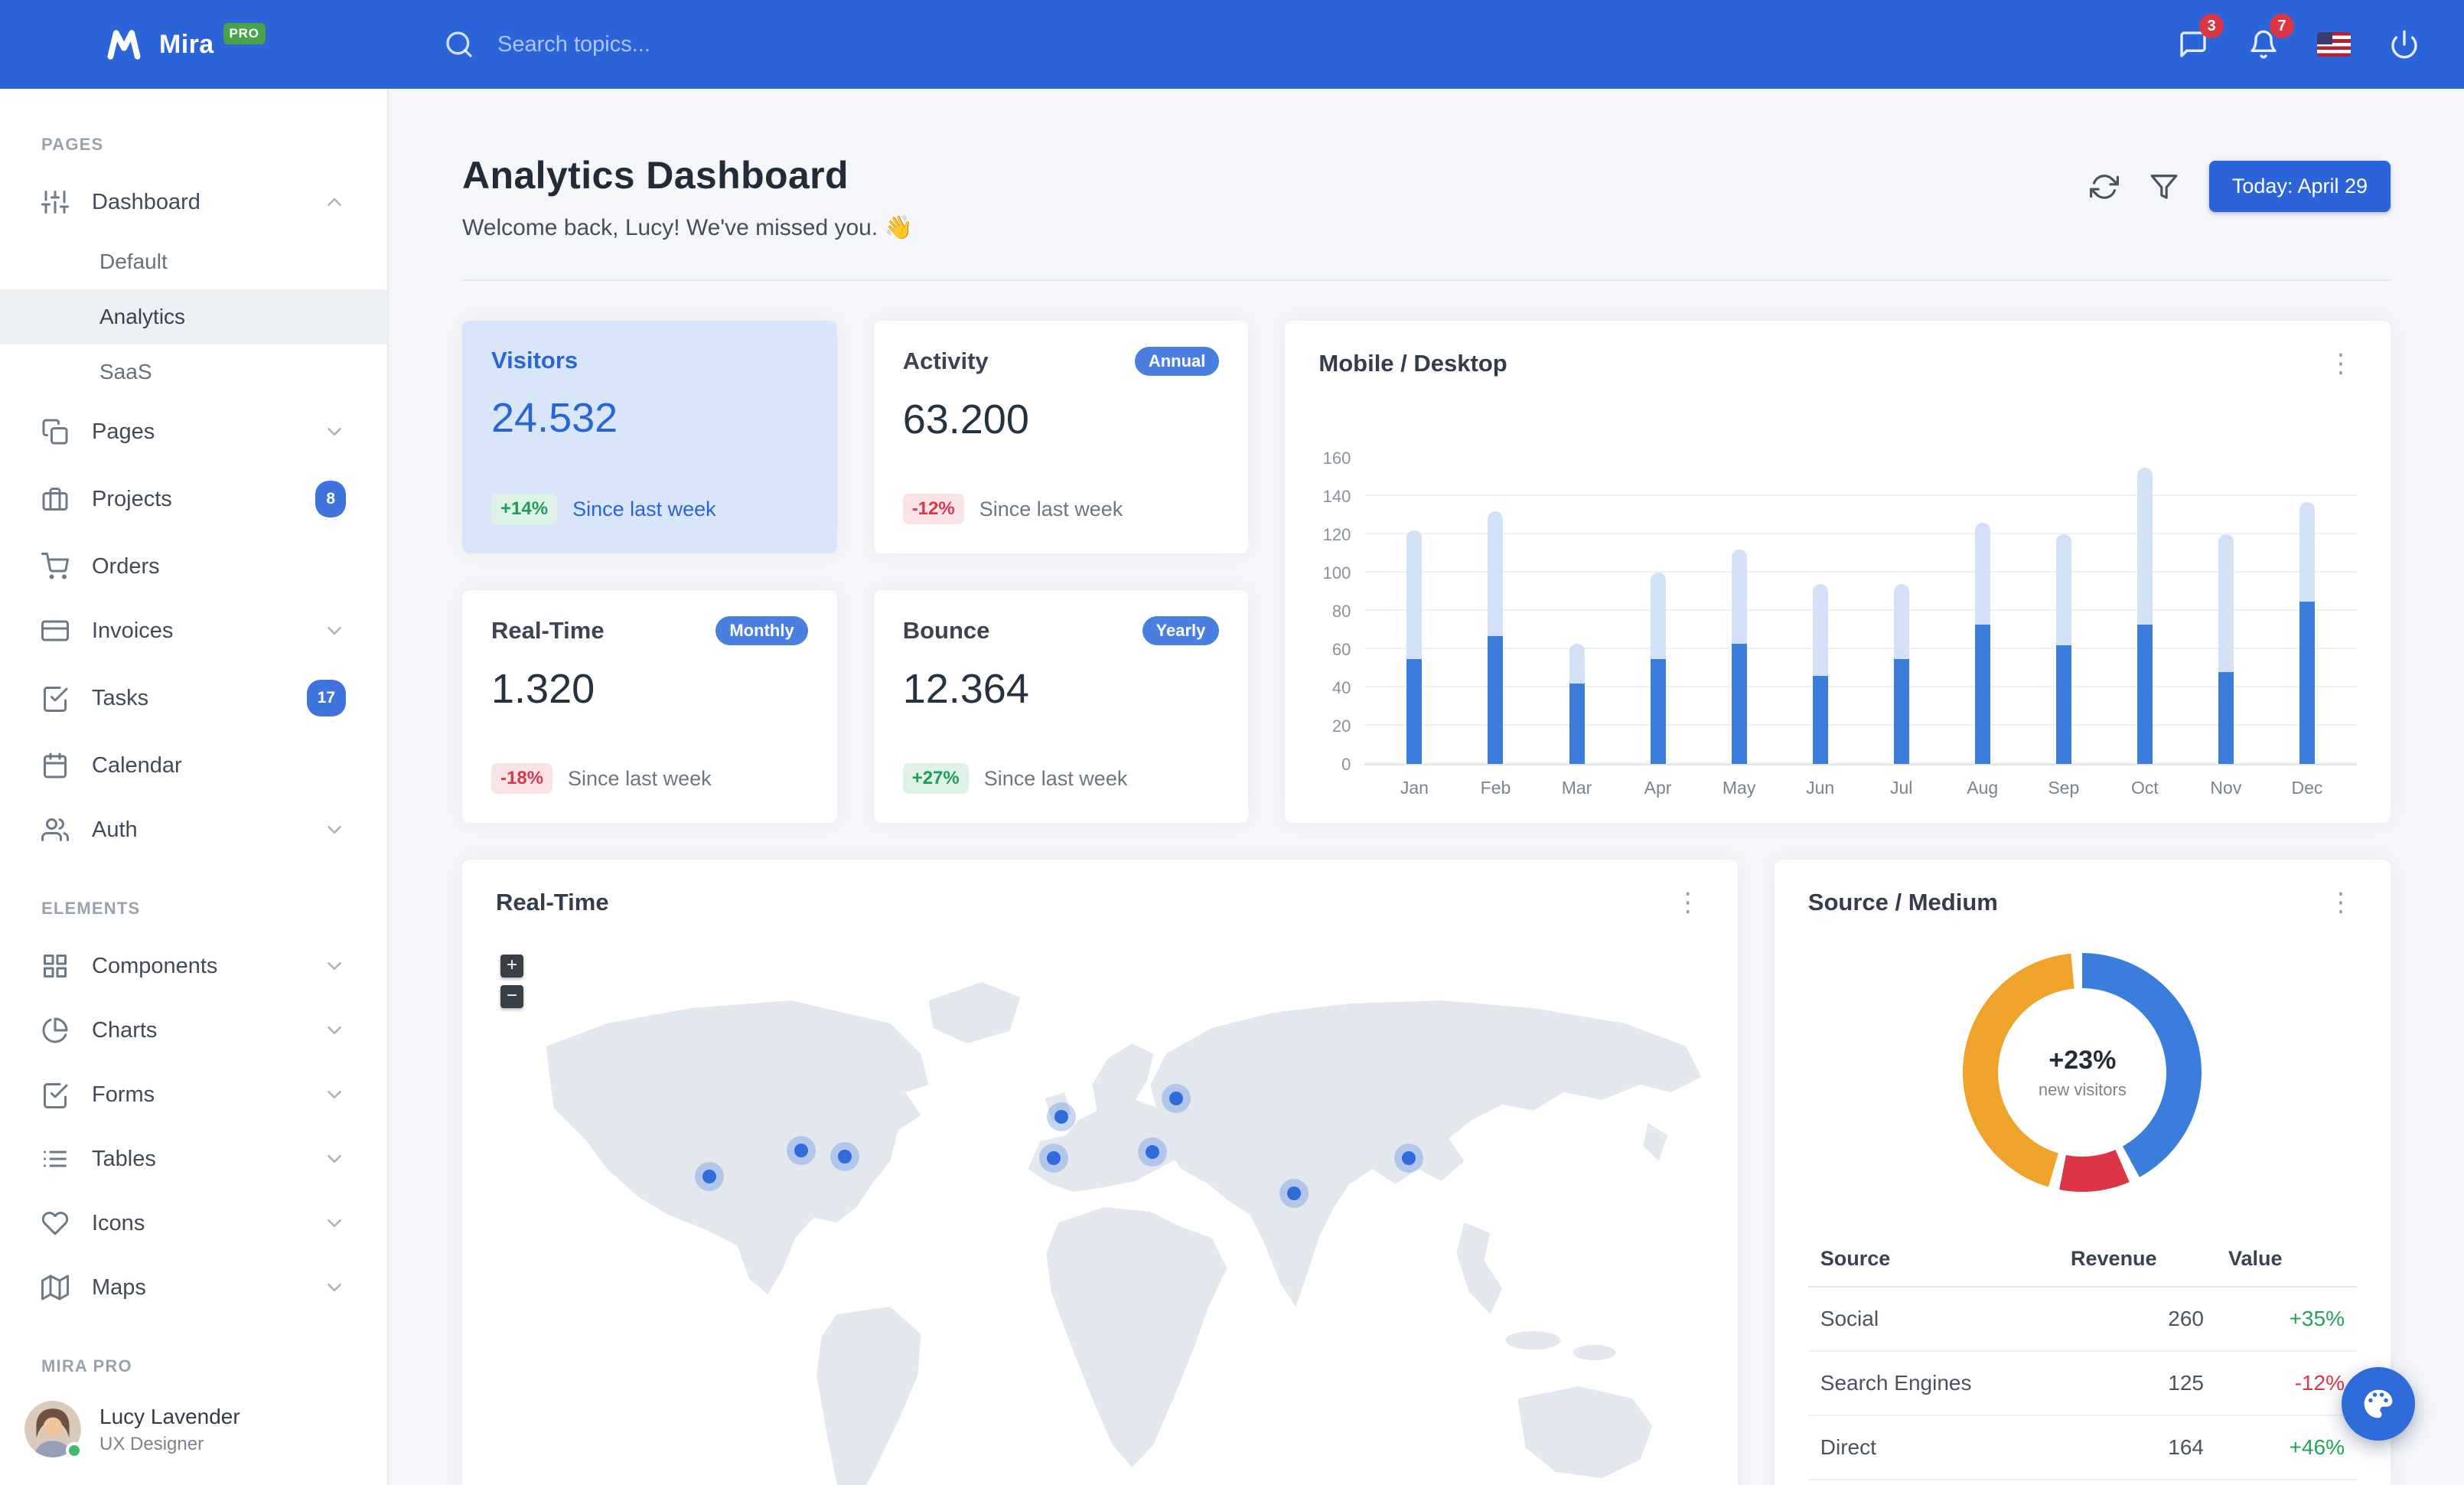 The image size is (2464, 1485). Describe the element at coordinates (2263, 44) in the screenshot. I see `notifications-button: 7` at that location.